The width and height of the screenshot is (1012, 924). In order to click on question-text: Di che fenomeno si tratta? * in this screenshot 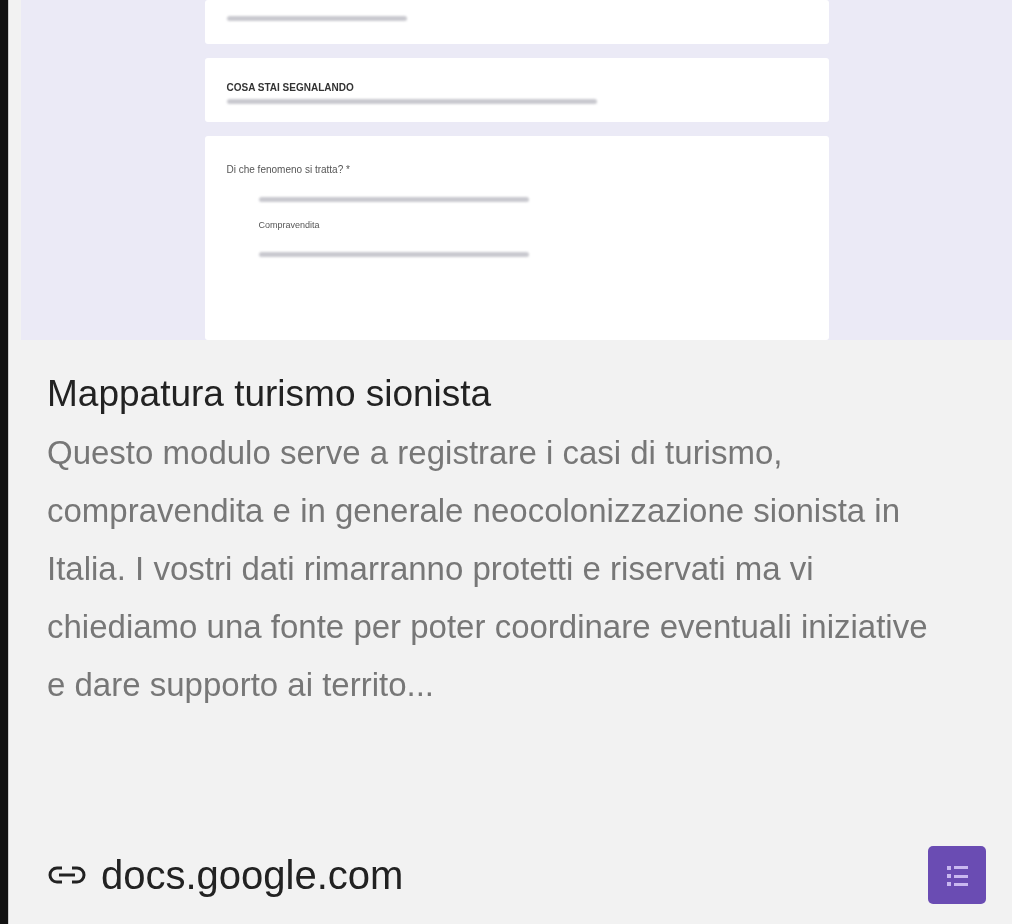, I will do `click(288, 169)`.